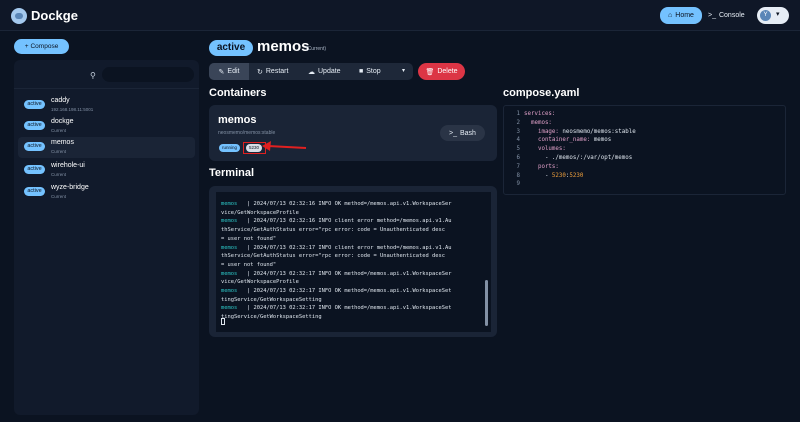 The width and height of the screenshot is (800, 422). Describe the element at coordinates (518, 158) in the screenshot. I see `line-number: 6` at that location.